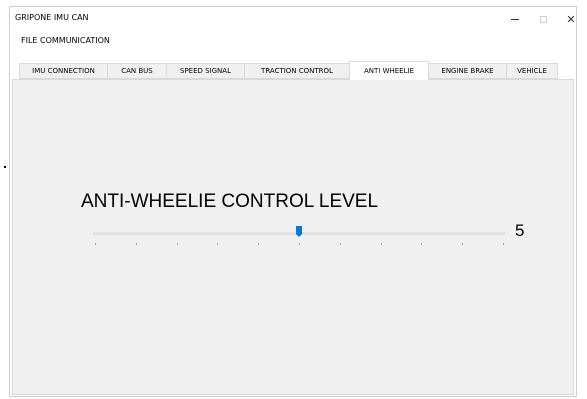 The image size is (587, 399). What do you see at coordinates (299, 231) in the screenshot?
I see `slider-thumb` at bounding box center [299, 231].